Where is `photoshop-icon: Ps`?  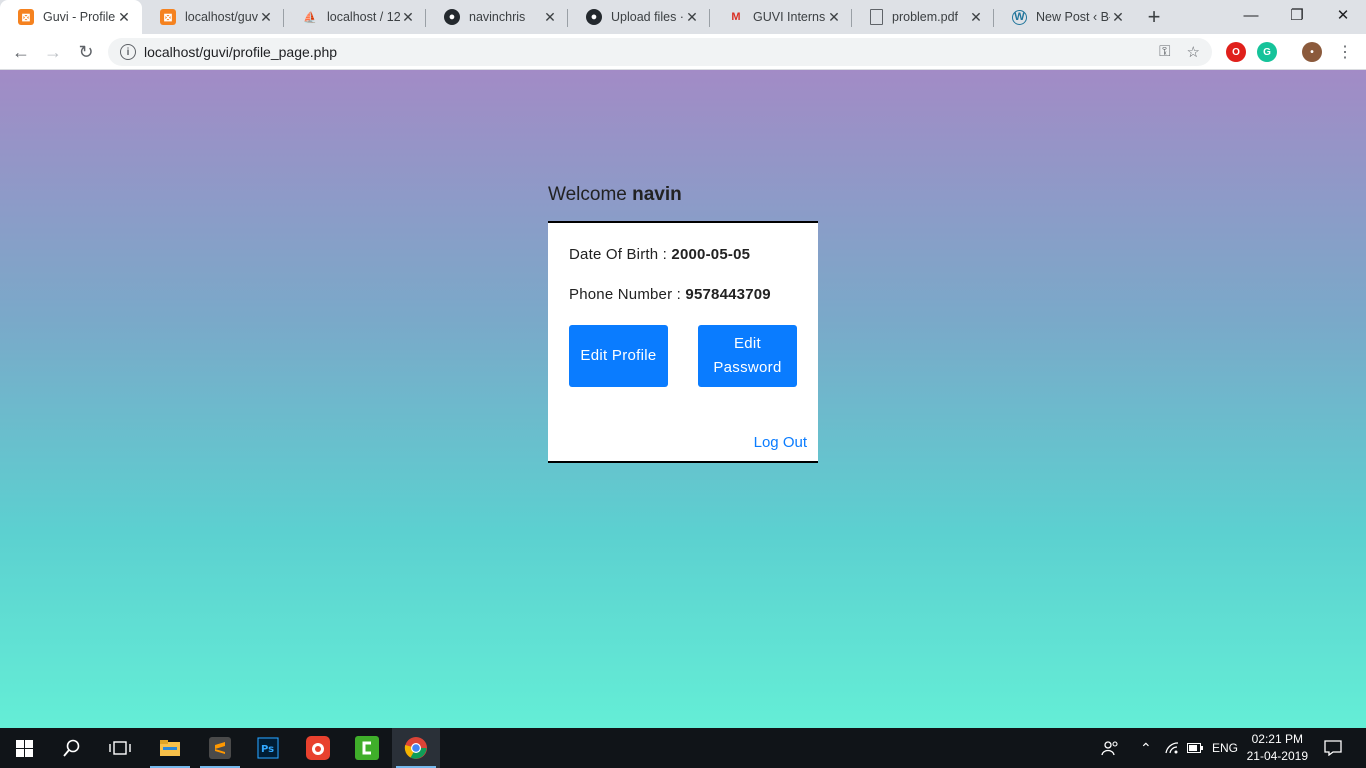
photoshop-icon: Ps is located at coordinates (268, 748).